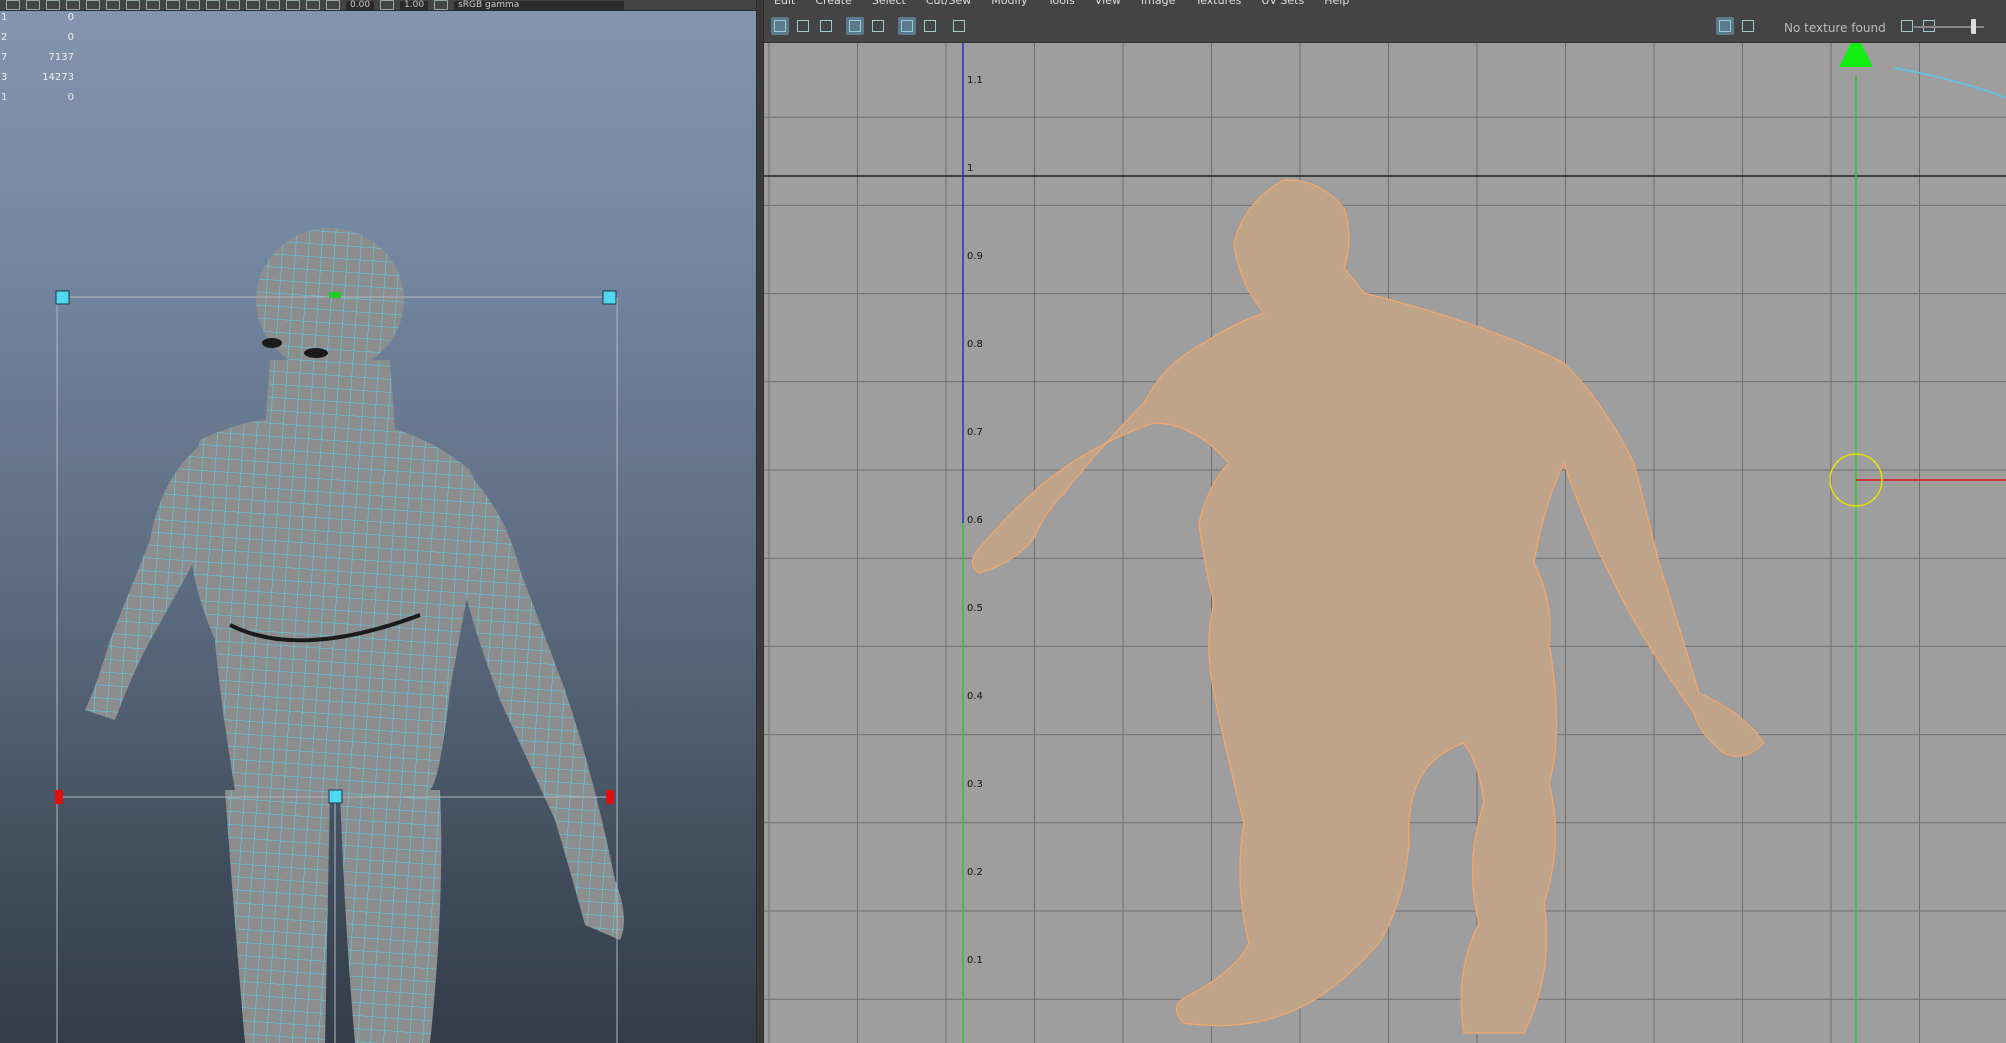  What do you see at coordinates (975, 608) in the screenshot?
I see `uv-tick-label: 0.5` at bounding box center [975, 608].